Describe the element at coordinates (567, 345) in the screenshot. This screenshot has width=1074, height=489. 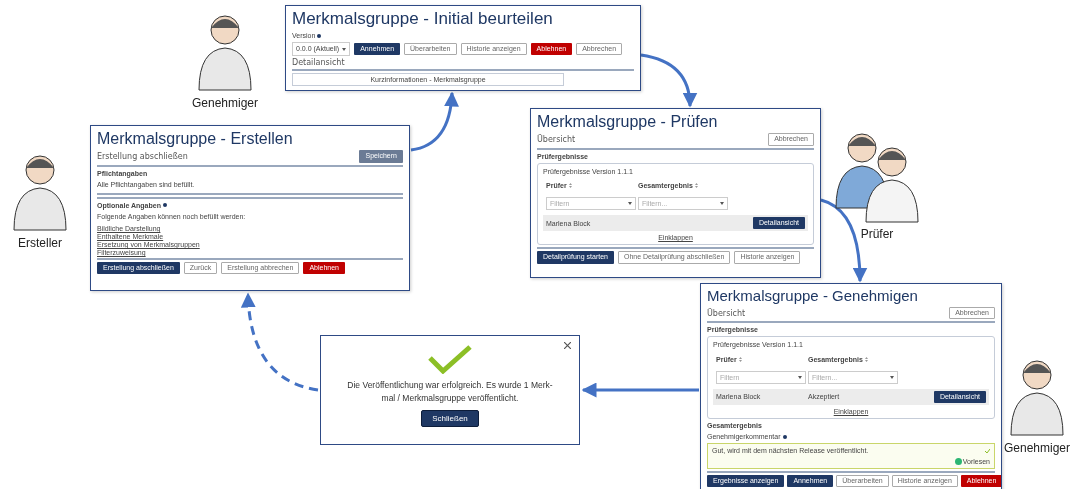
I see `close-icon` at that location.